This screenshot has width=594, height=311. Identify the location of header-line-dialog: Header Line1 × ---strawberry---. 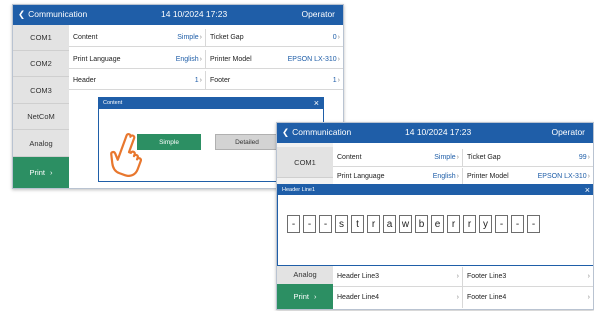
(435, 225).